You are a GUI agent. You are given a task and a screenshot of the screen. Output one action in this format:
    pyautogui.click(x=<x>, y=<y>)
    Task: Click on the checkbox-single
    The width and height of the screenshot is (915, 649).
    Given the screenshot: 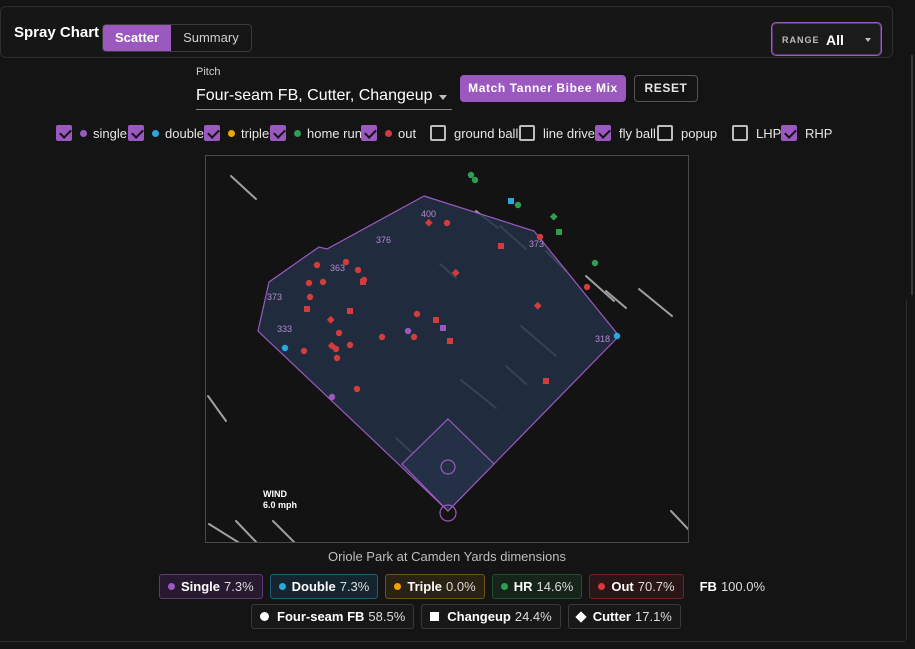 What is the action you would take?
    pyautogui.click(x=64, y=133)
    